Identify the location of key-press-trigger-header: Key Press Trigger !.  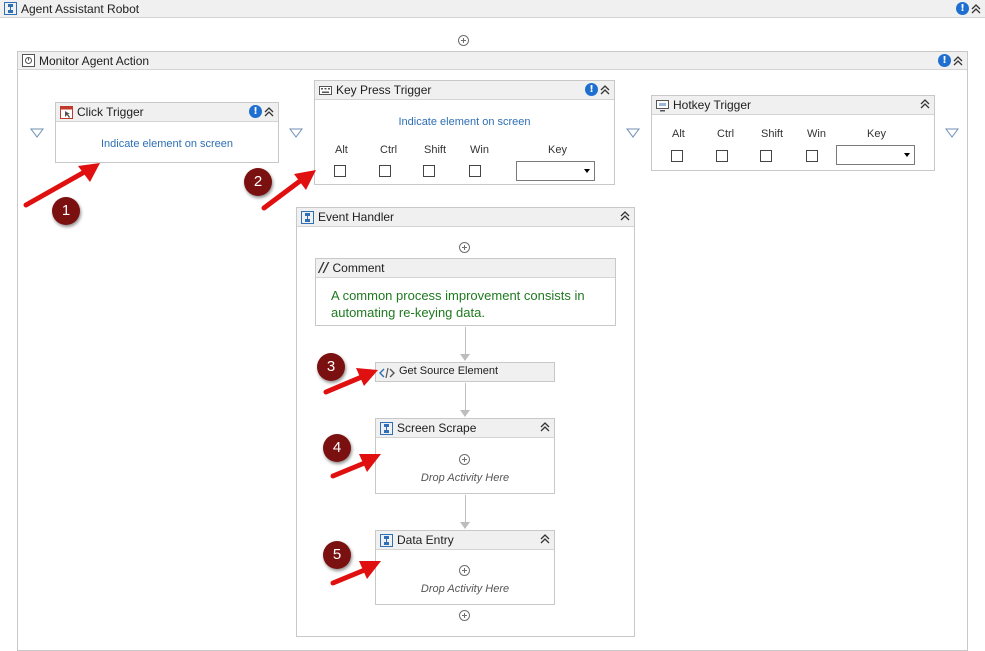
(464, 90).